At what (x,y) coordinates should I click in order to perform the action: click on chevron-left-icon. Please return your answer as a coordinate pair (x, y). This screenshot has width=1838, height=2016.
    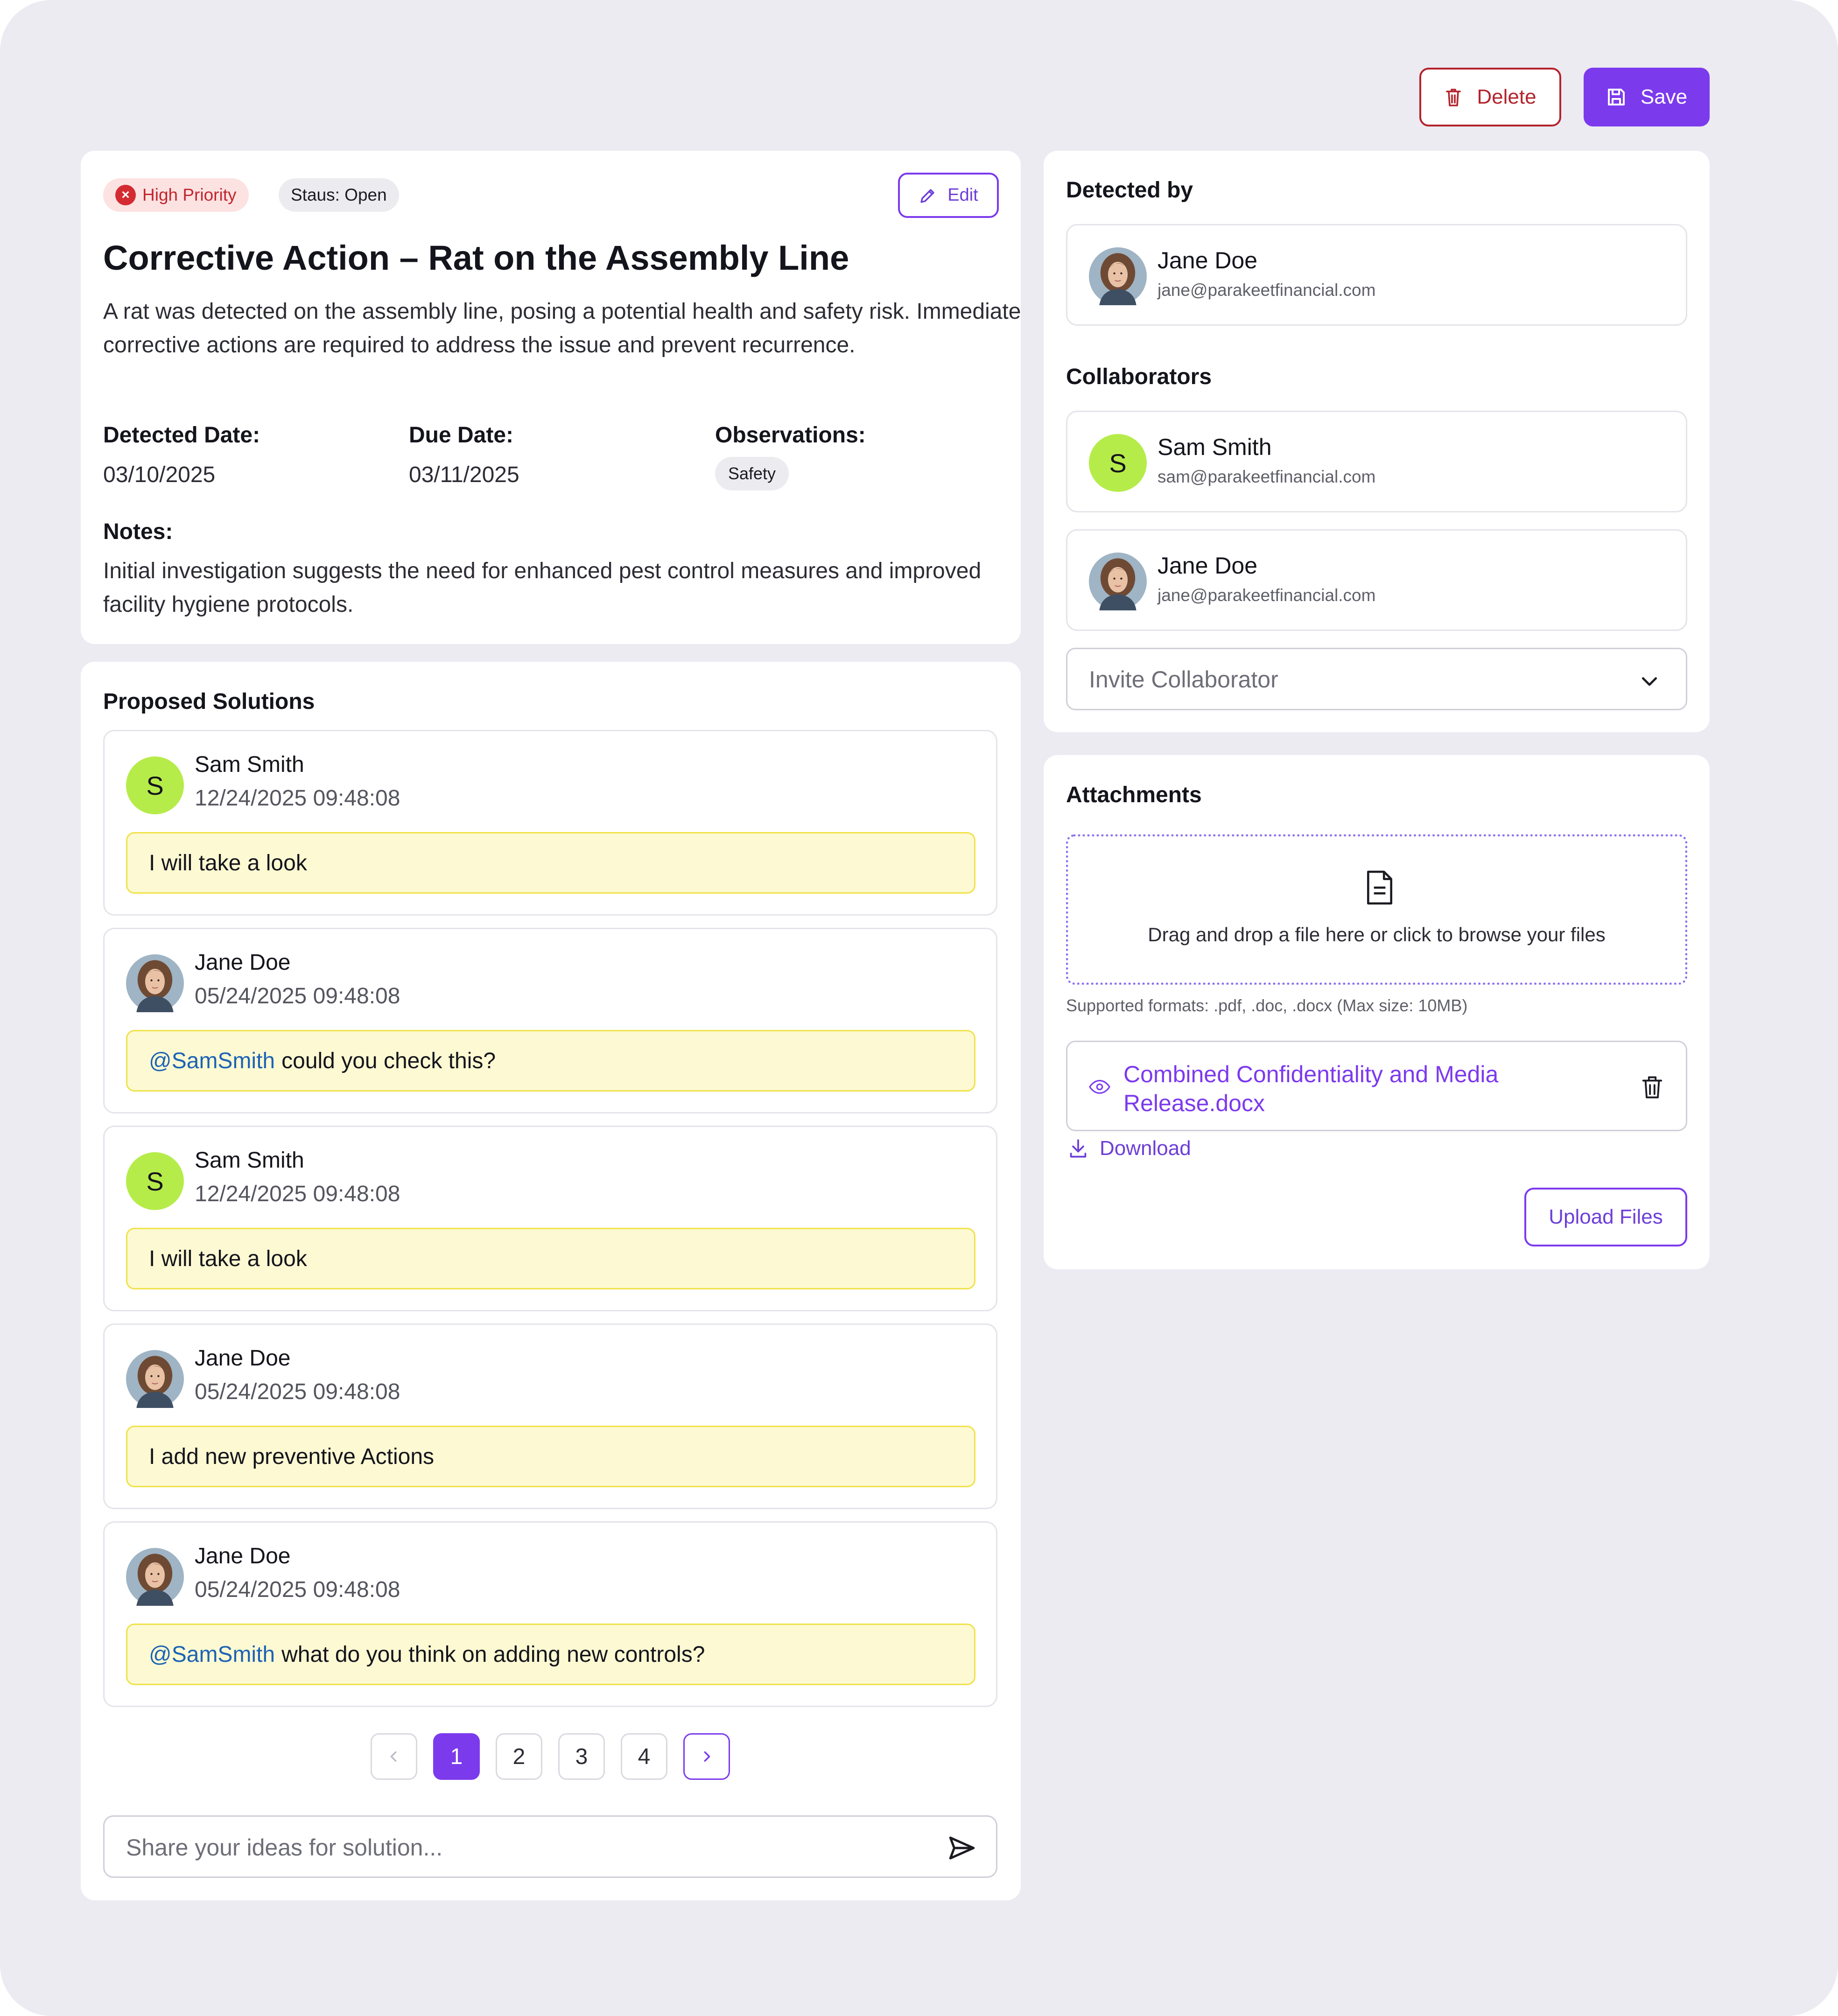
    Looking at the image, I should click on (393, 1756).